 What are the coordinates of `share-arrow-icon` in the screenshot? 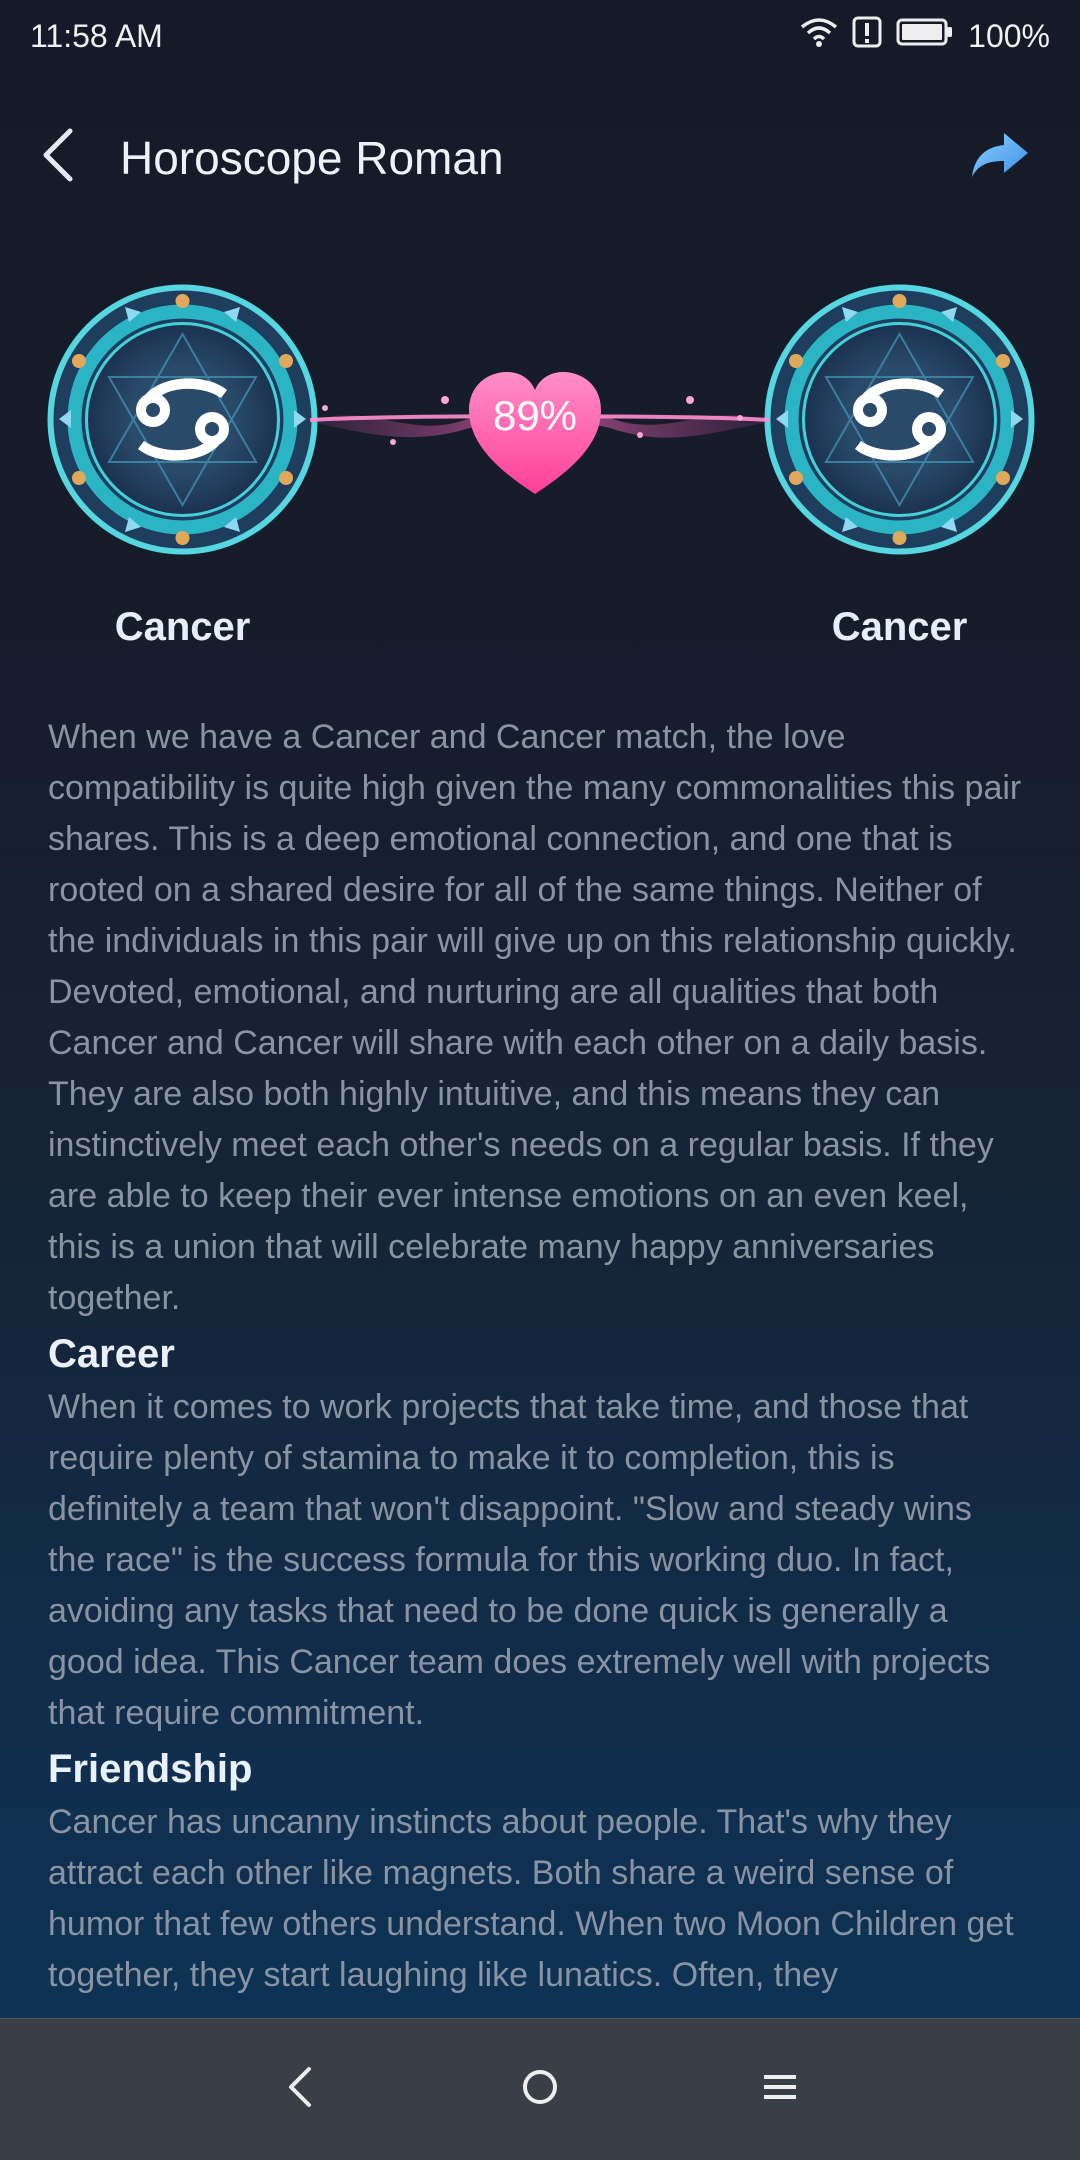 It's located at (1000, 157).